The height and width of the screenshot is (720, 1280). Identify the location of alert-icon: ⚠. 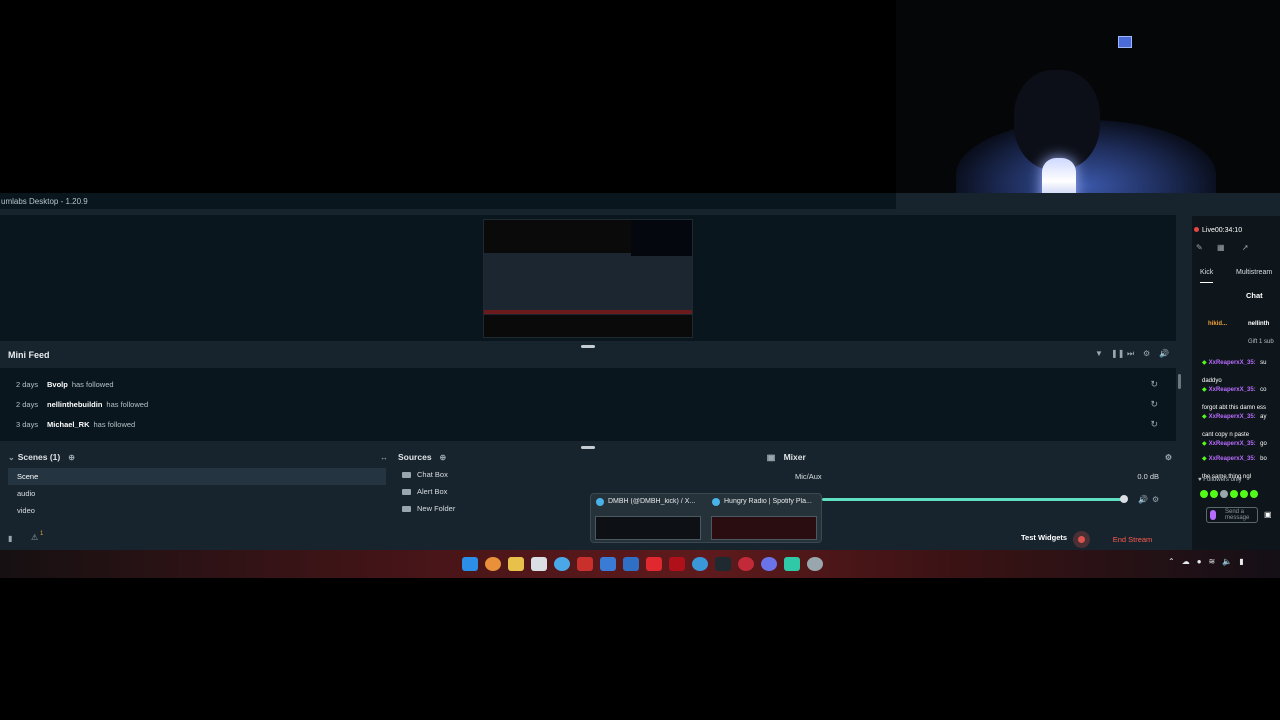
(34, 537).